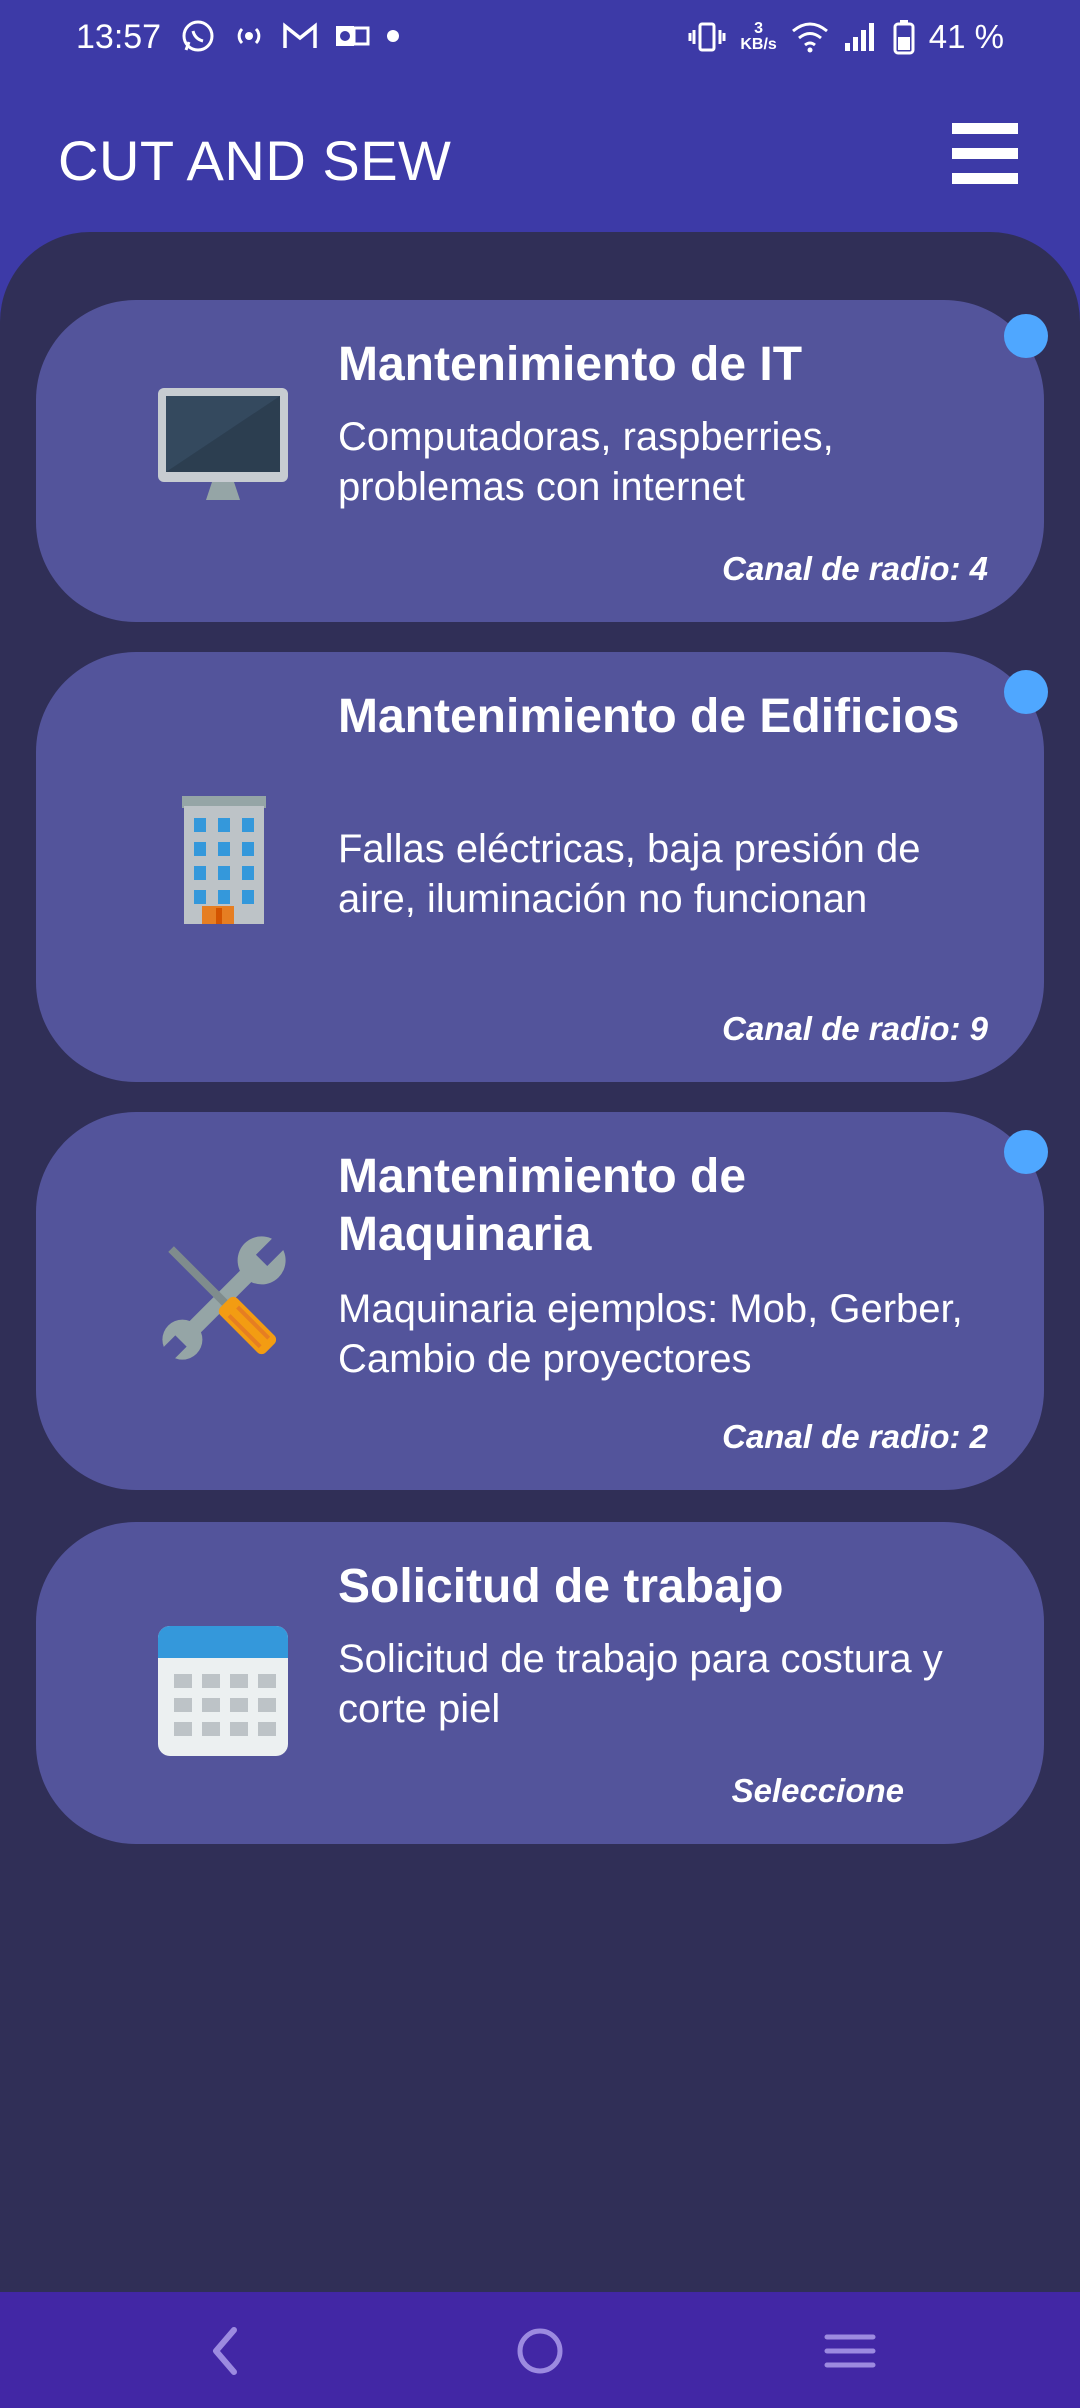 The width and height of the screenshot is (1080, 2408). What do you see at coordinates (758, 44) in the screenshot?
I see `network-speed-unit: KB/s` at bounding box center [758, 44].